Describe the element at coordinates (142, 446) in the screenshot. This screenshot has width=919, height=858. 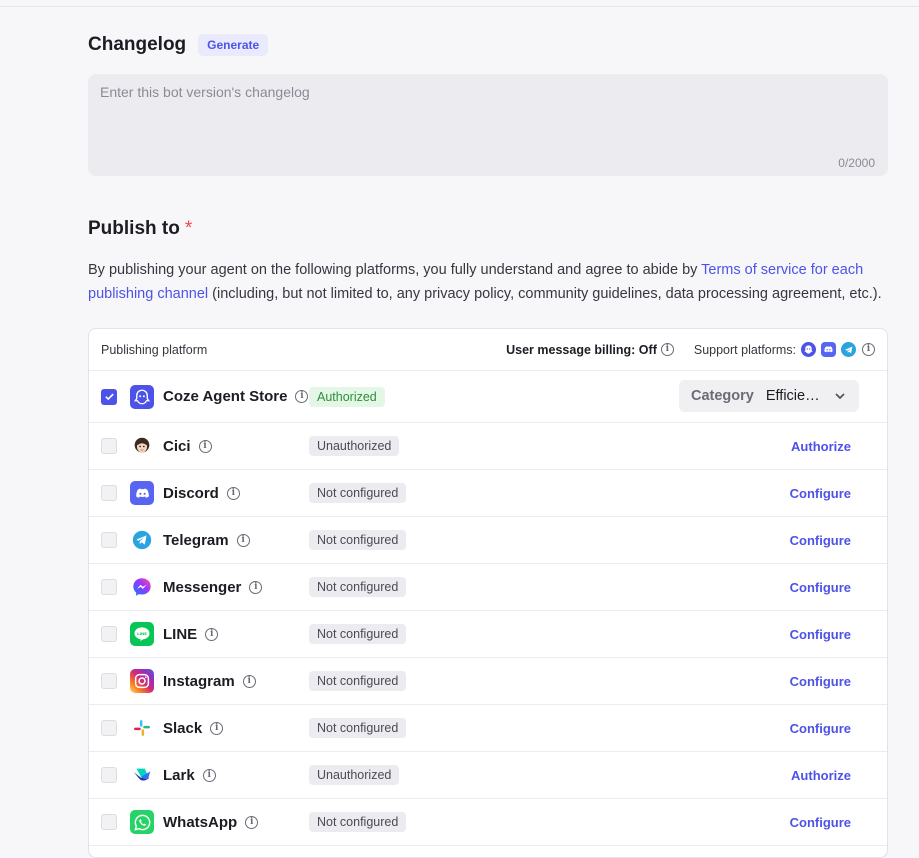
I see `cici-icon` at that location.